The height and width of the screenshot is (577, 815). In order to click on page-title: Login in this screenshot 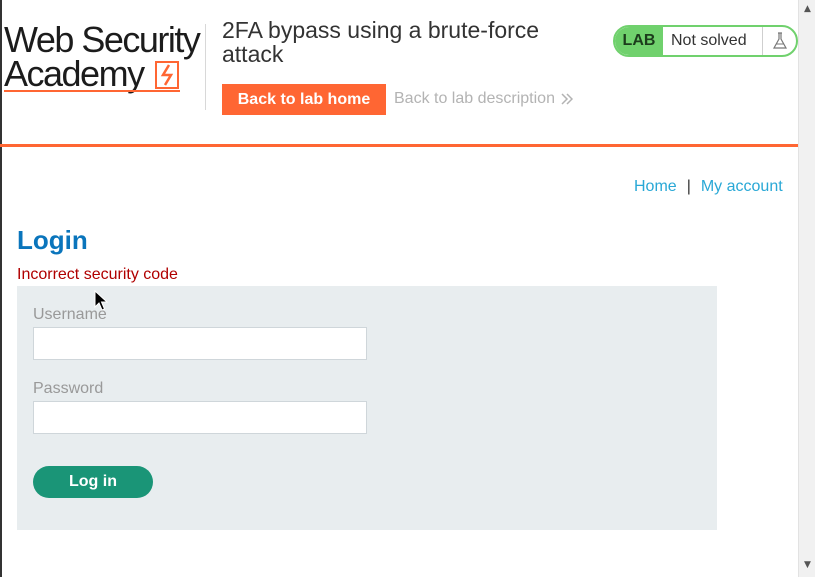, I will do `click(52, 240)`.